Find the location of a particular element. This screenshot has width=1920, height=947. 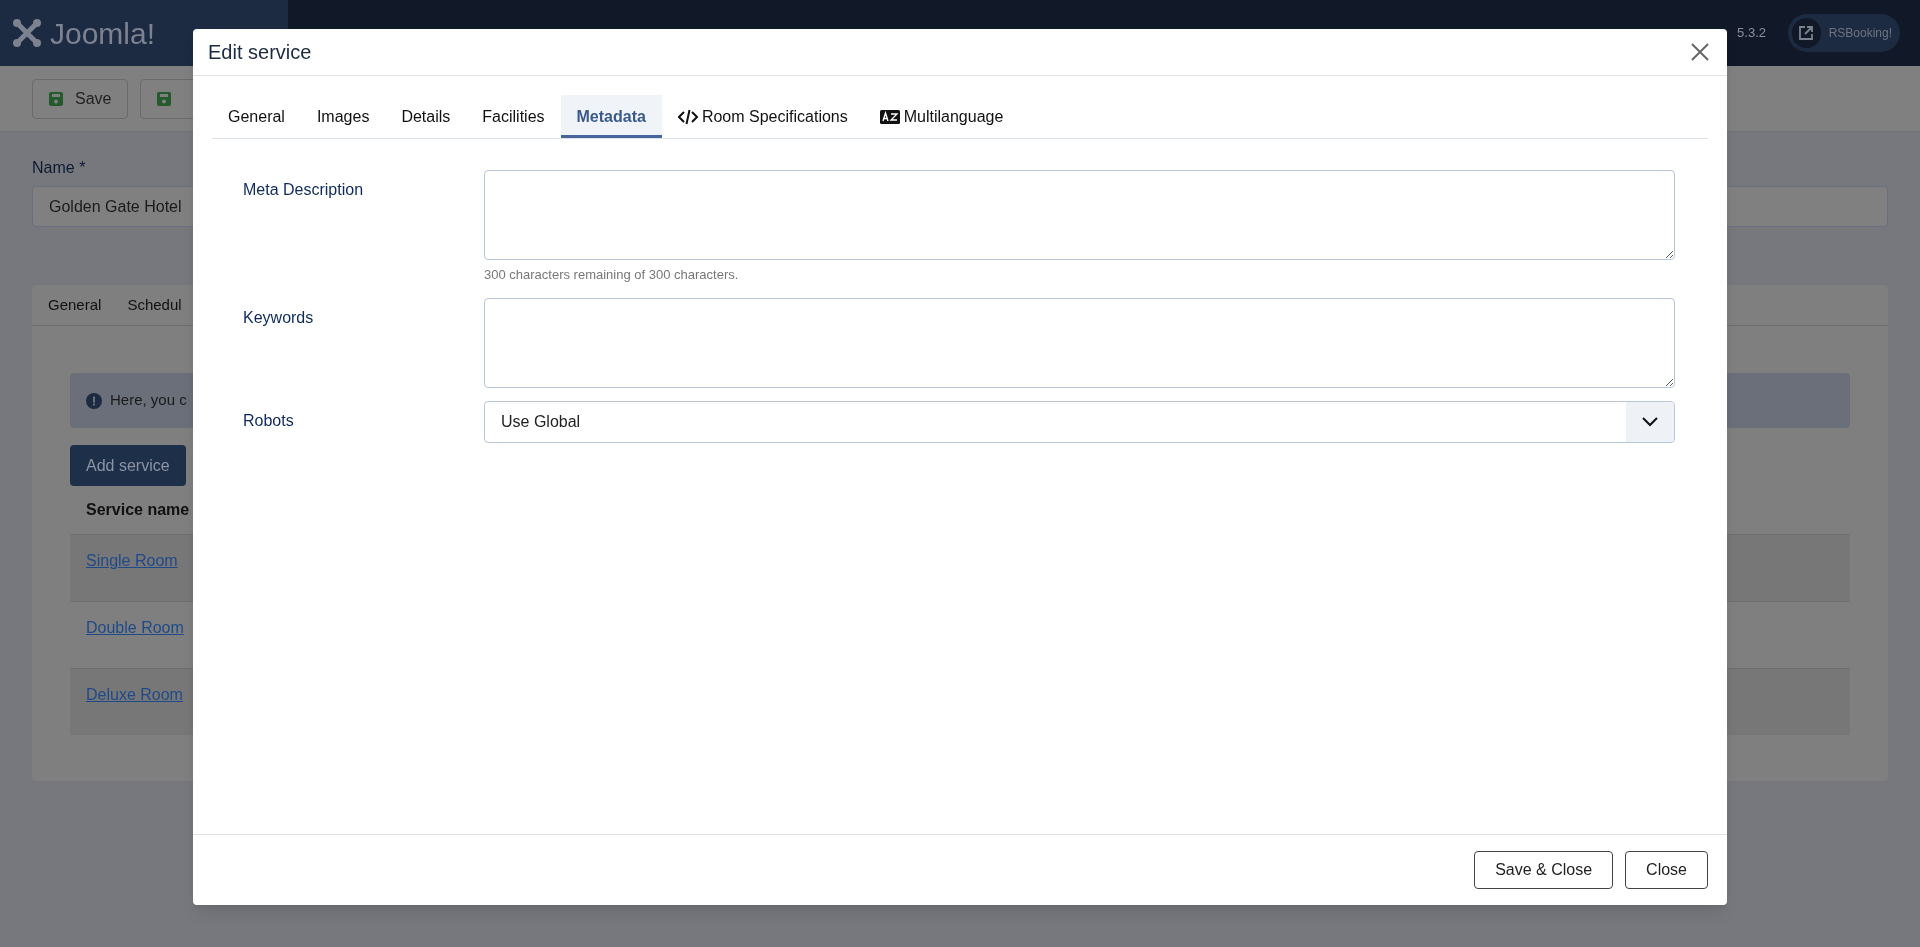

language-icon is located at coordinates (889, 116).